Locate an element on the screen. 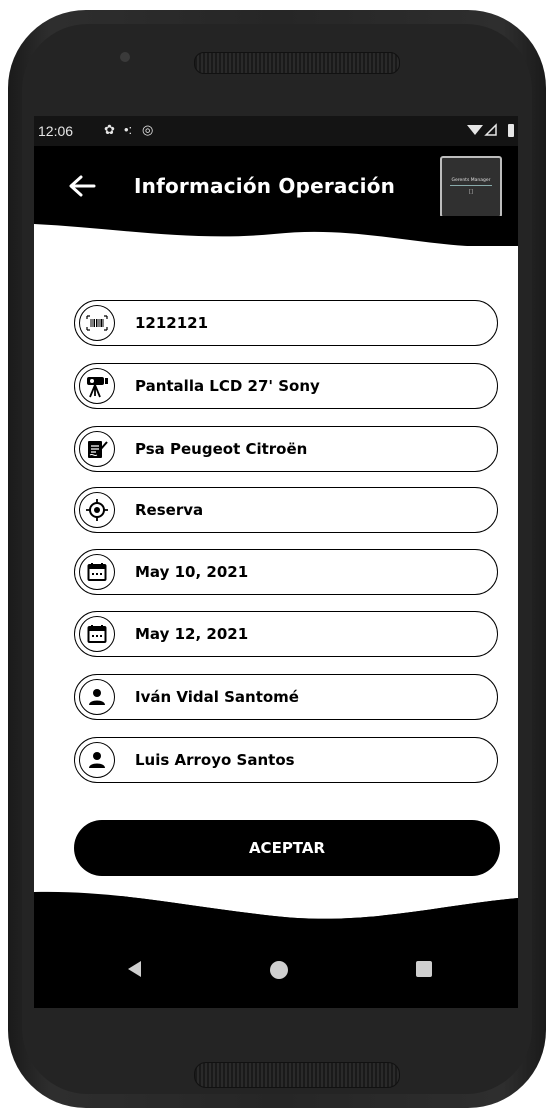 Image resolution: width=552 pixels, height=1112 pixels. nav-back-icon is located at coordinates (134, 969).